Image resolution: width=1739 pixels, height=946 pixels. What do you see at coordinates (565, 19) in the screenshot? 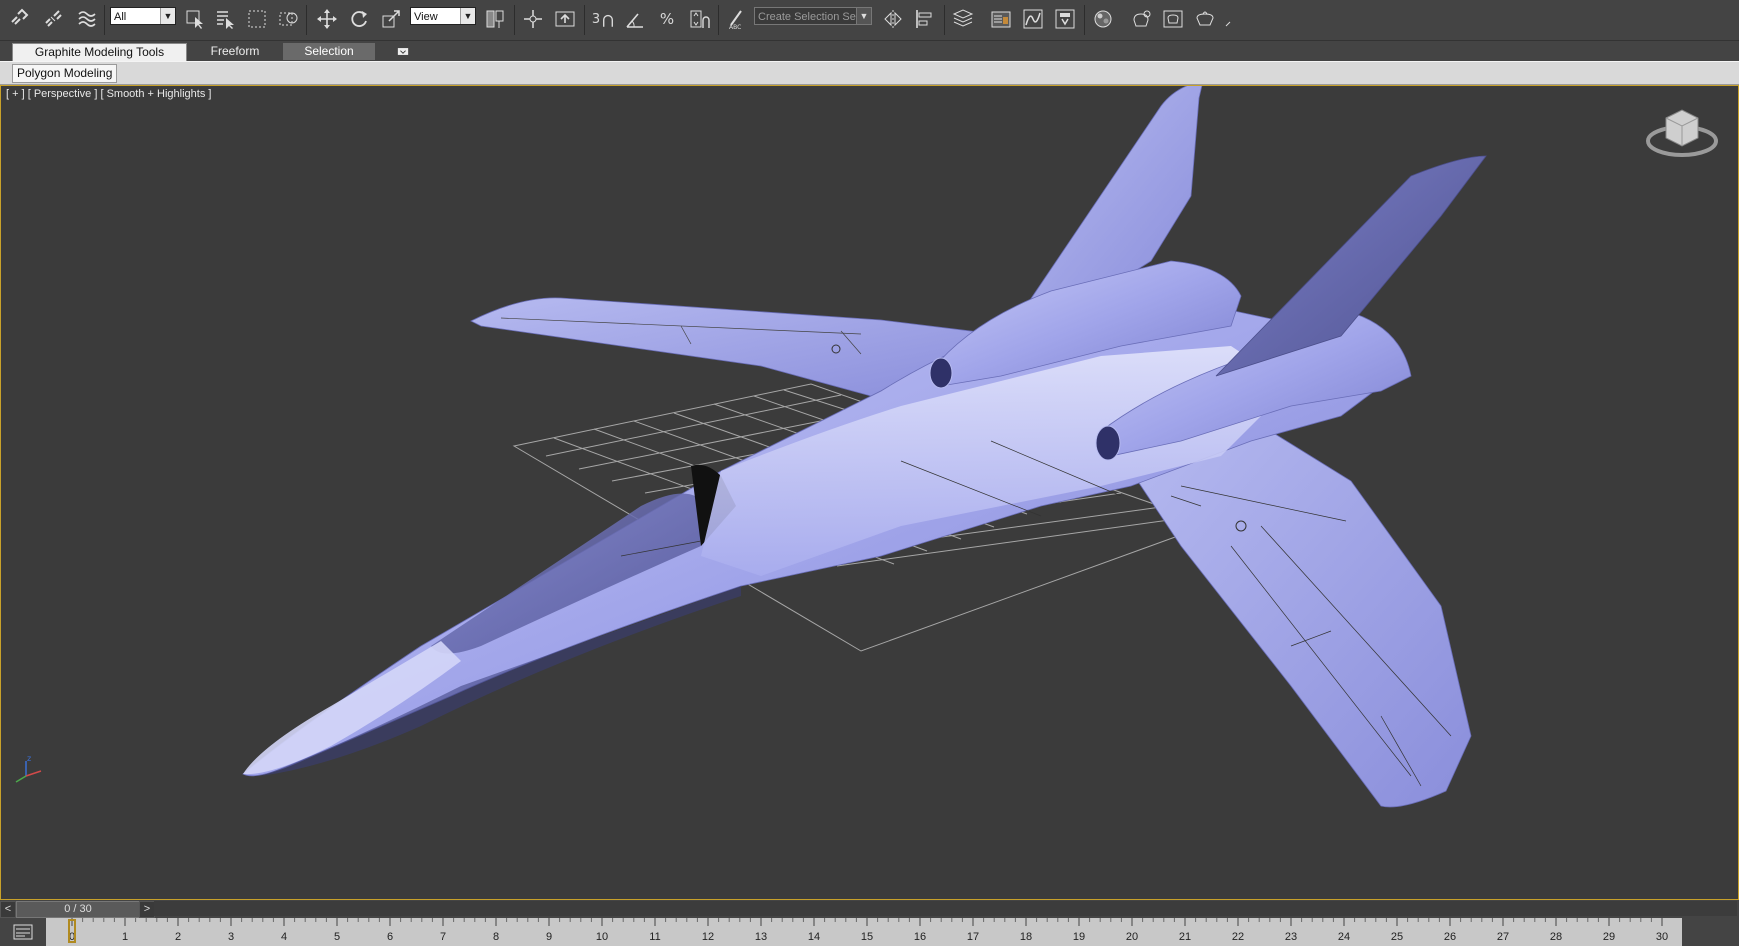
I see `keyboard-shortcut-icon` at bounding box center [565, 19].